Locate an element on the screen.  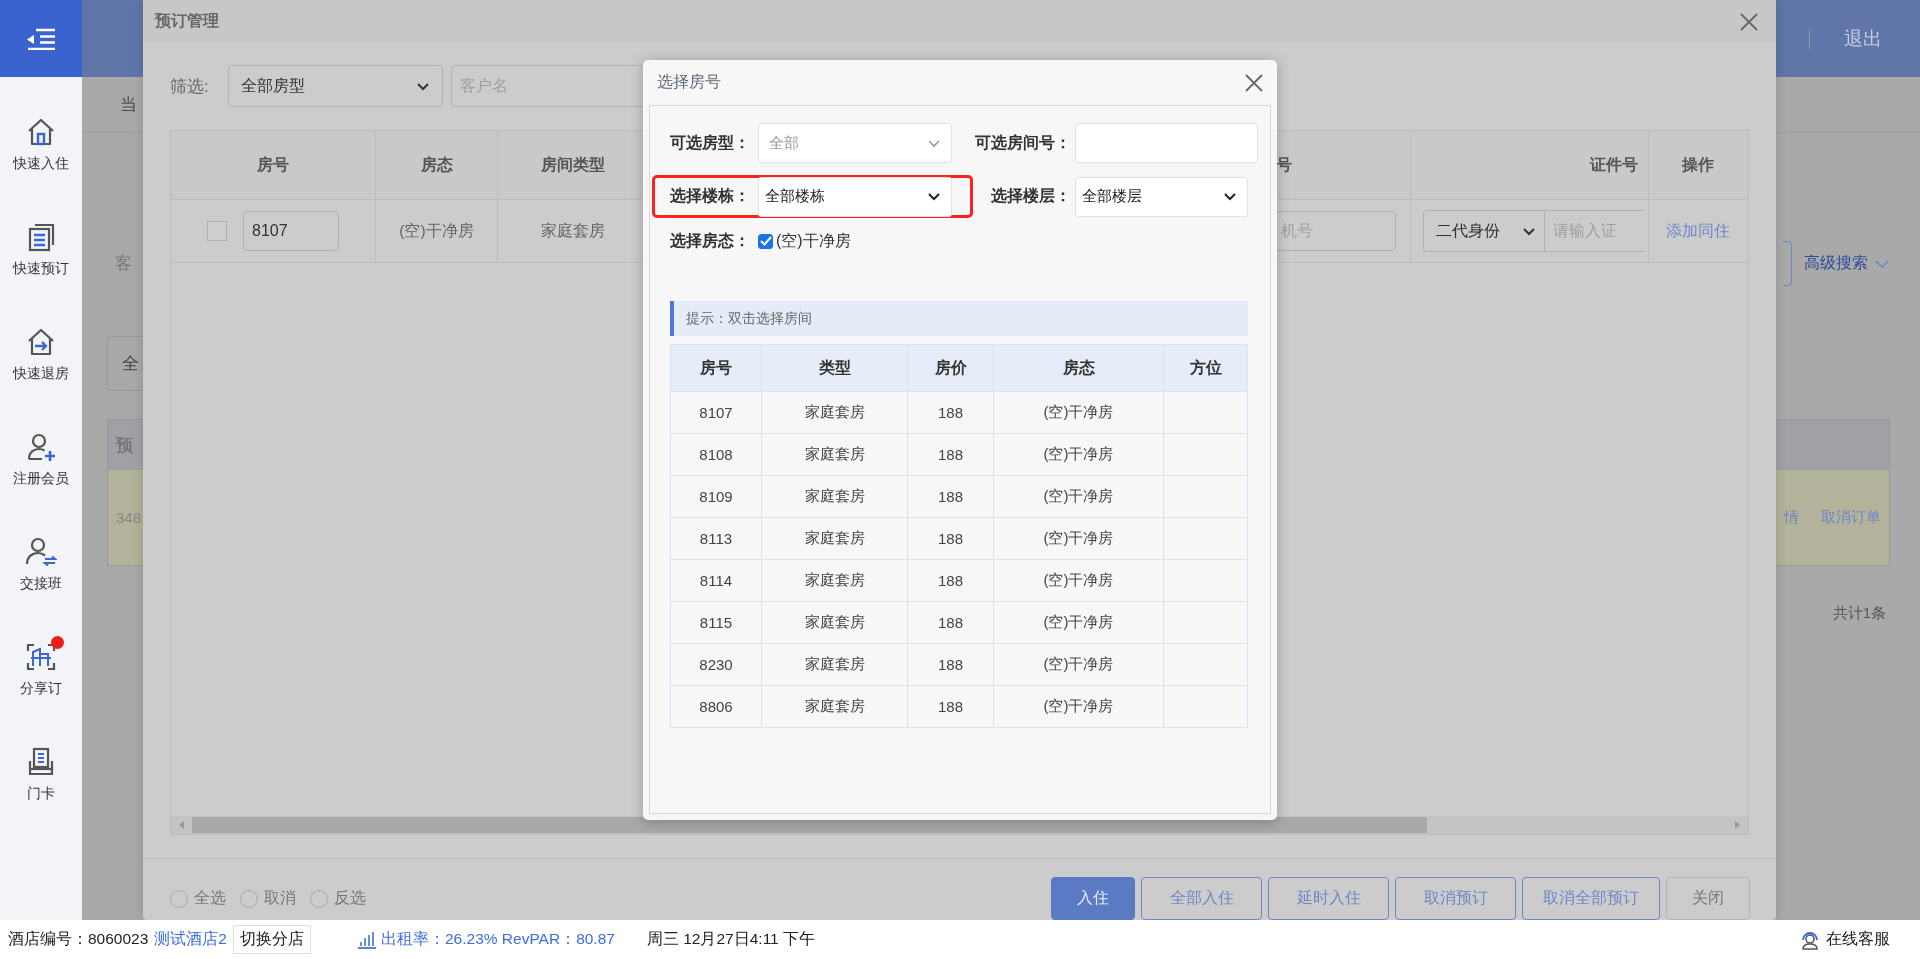
room-row: 8108 家庭套房 188 (空)干净房 is located at coordinates (959, 454).